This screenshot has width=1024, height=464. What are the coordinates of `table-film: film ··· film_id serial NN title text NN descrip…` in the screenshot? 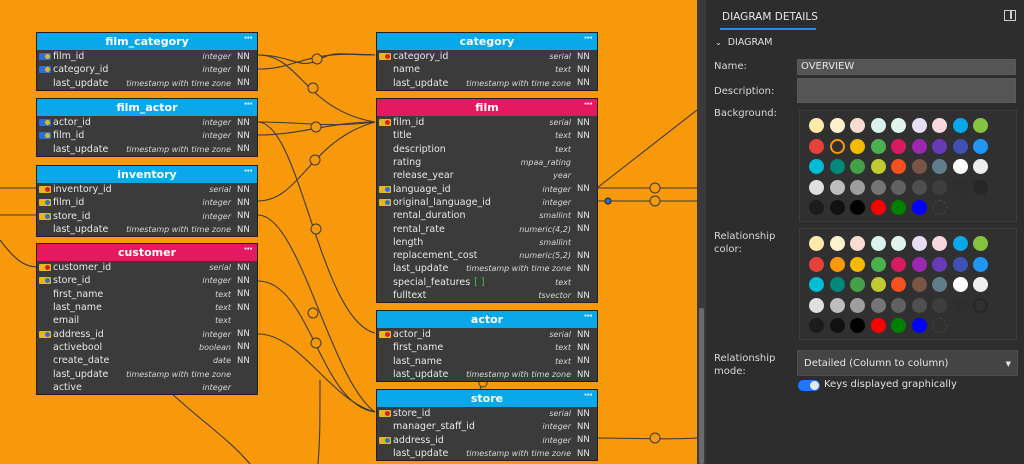 It's located at (487, 201).